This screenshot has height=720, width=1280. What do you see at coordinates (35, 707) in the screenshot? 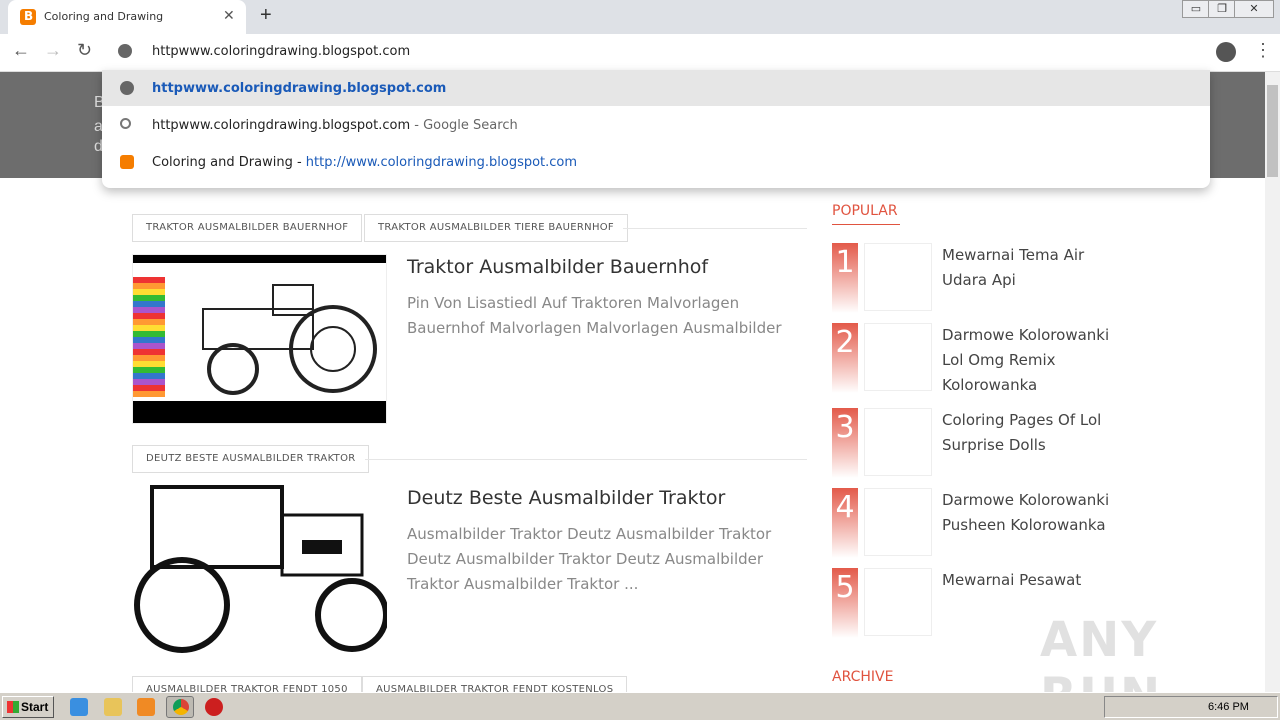
I see `start-label: Start` at bounding box center [35, 707].